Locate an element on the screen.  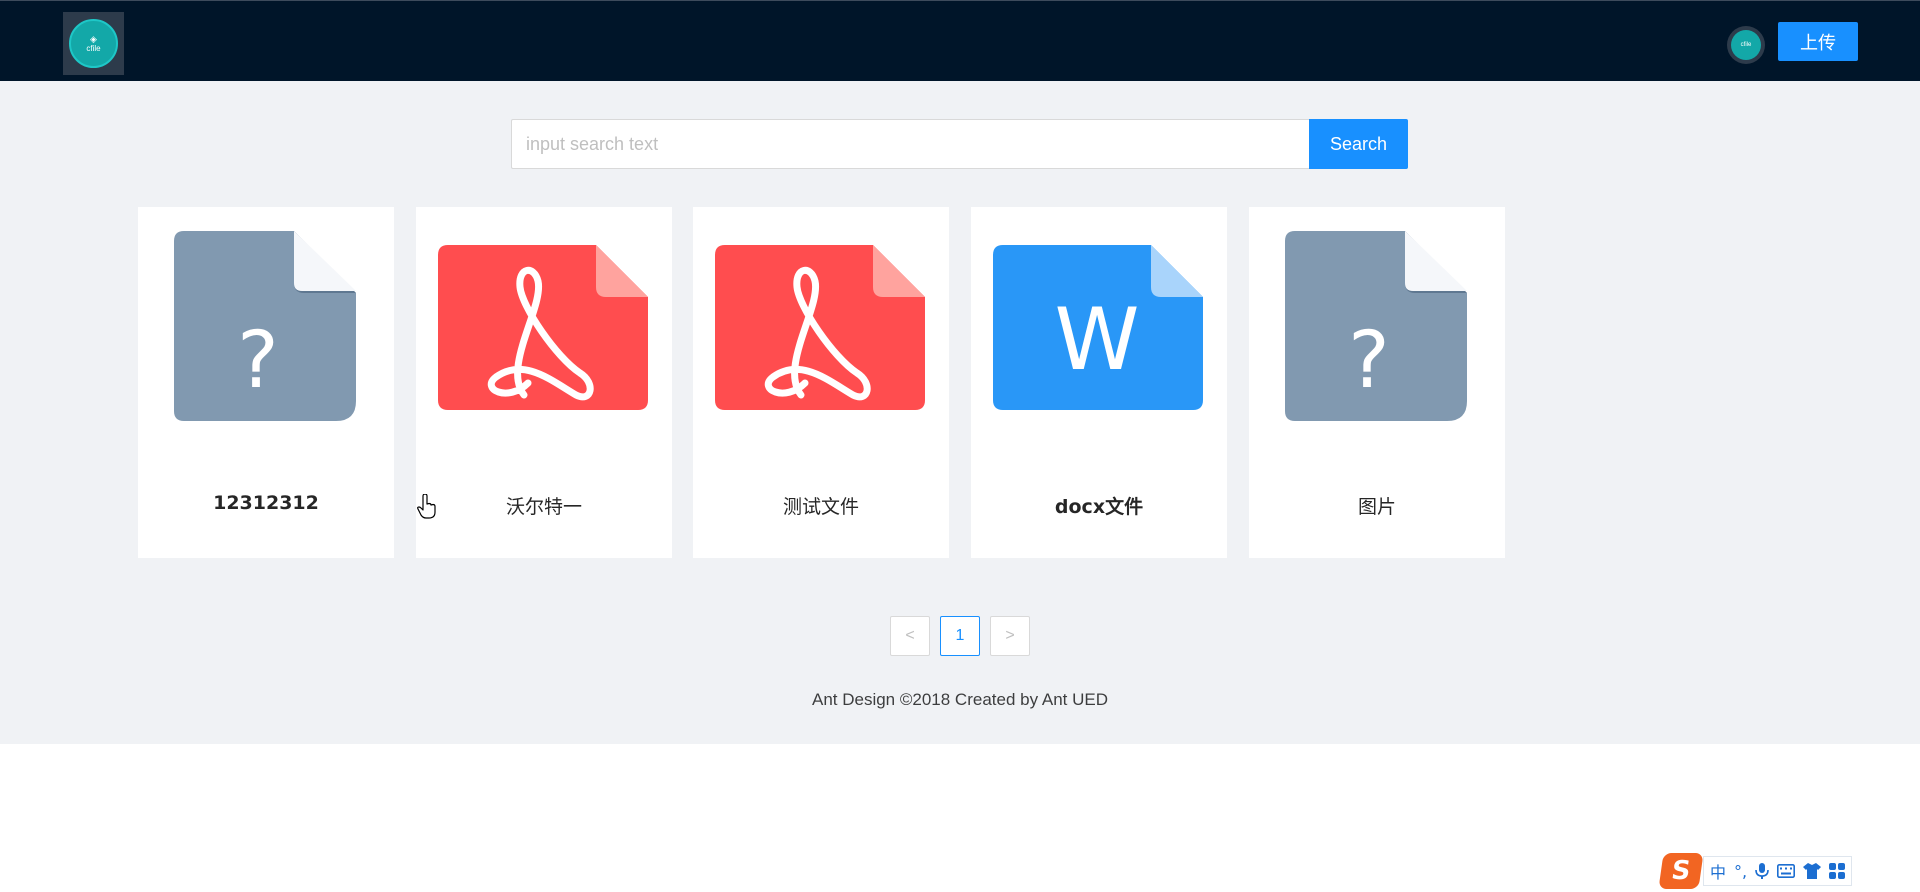
user-avatar: cfile is located at coordinates (1746, 45).